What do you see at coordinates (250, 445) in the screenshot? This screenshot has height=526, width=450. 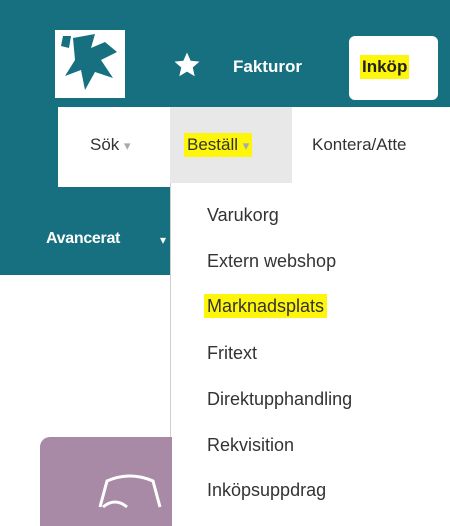 I see `menu-item-rekvisition: Rekvisition` at bounding box center [250, 445].